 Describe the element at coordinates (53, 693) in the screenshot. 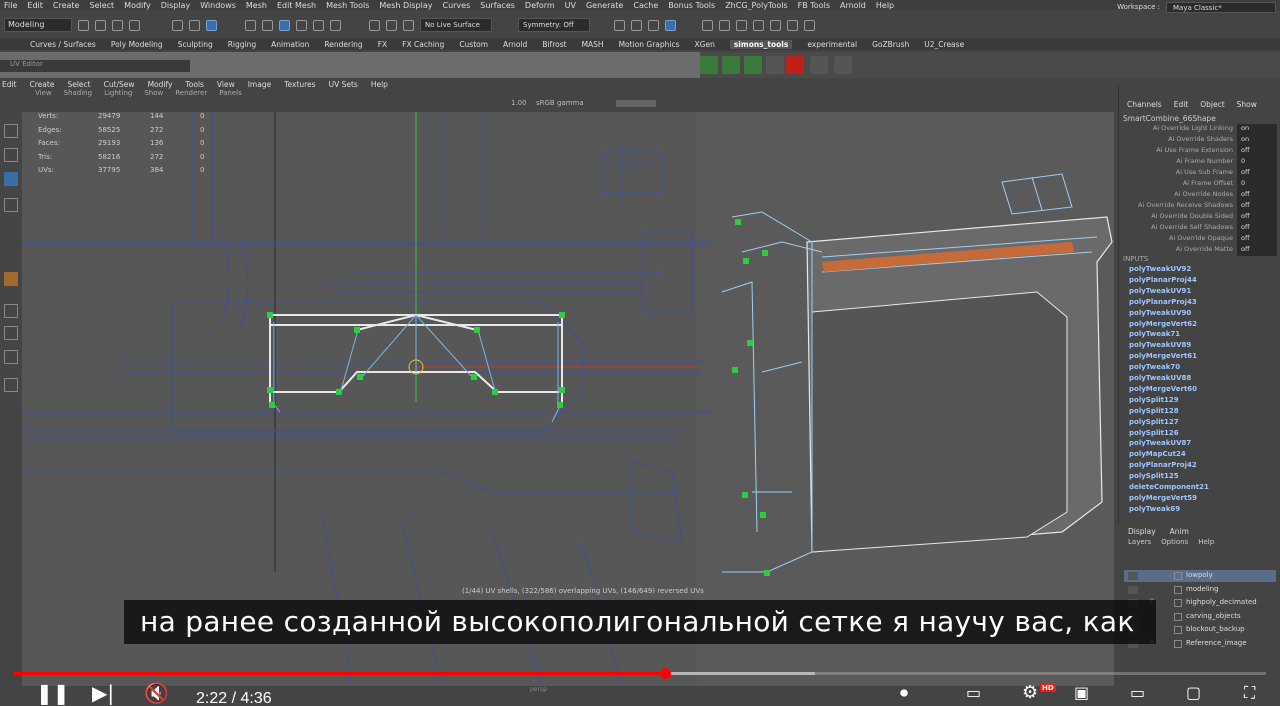

I see `pause-icon: ❚❚` at that location.